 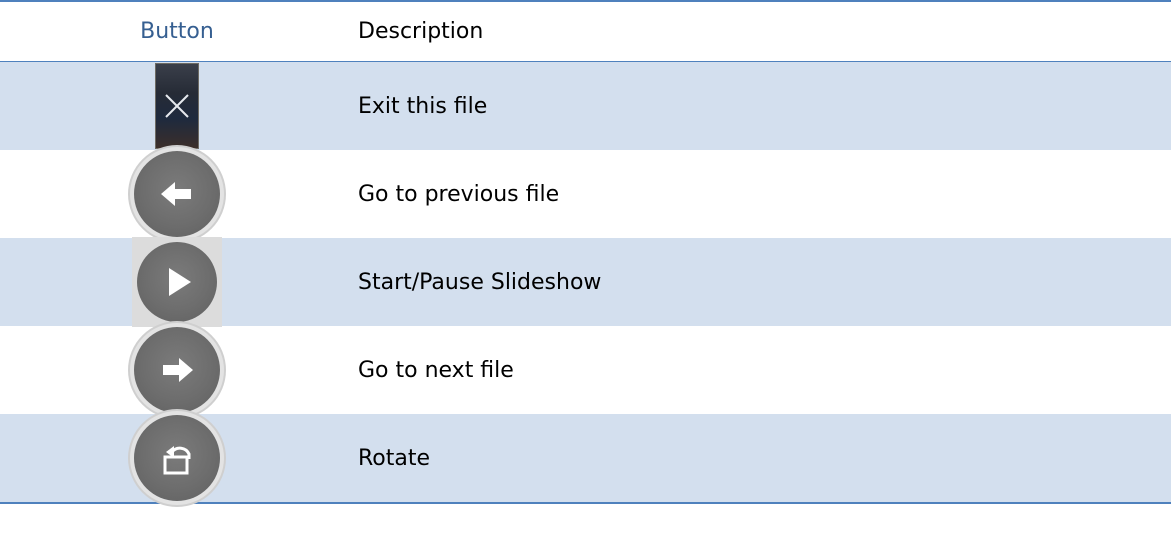 I want to click on description-cell: Go to previous file, so click(x=762, y=194).